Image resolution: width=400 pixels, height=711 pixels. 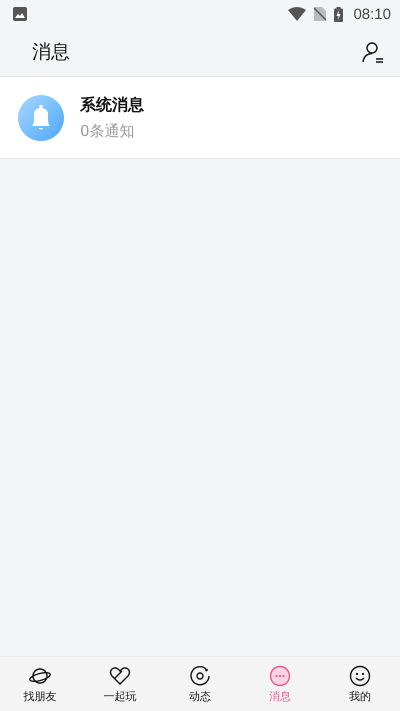 I want to click on smile-icon, so click(x=360, y=675).